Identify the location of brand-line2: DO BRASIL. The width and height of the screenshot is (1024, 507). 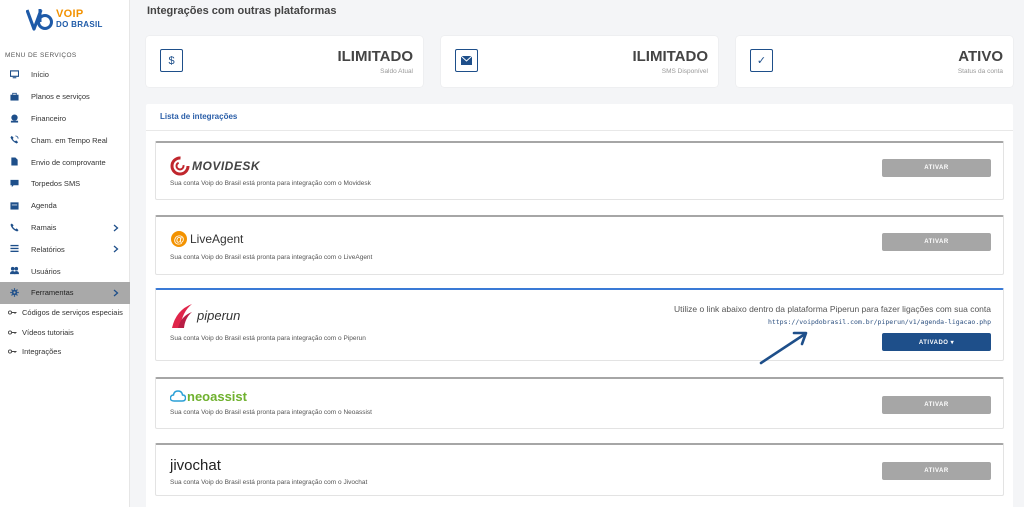
(79, 24).